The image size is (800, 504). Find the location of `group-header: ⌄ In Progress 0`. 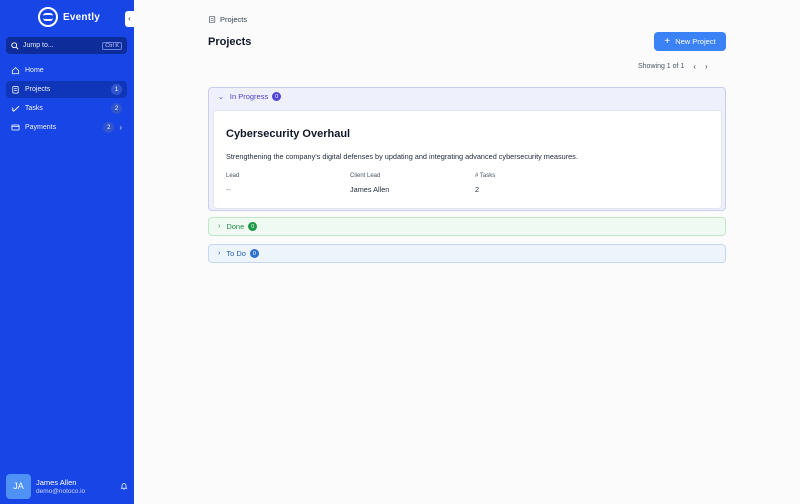

group-header: ⌄ In Progress 0 is located at coordinates (467, 96).